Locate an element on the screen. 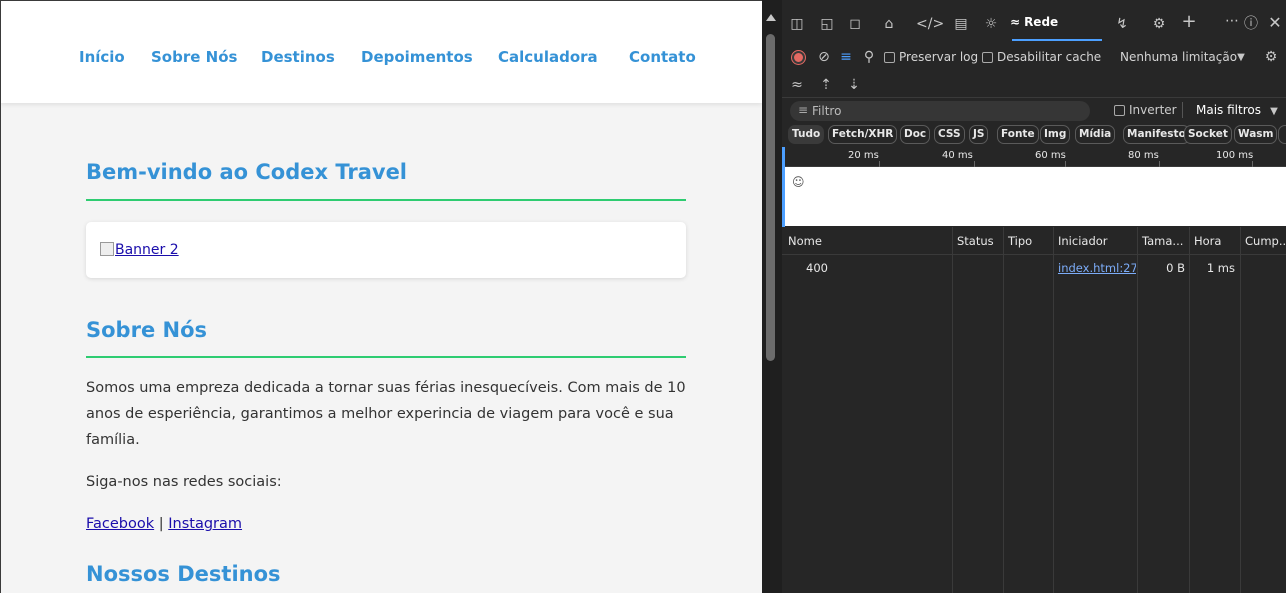  smiley-icon: ☺ is located at coordinates (798, 182).